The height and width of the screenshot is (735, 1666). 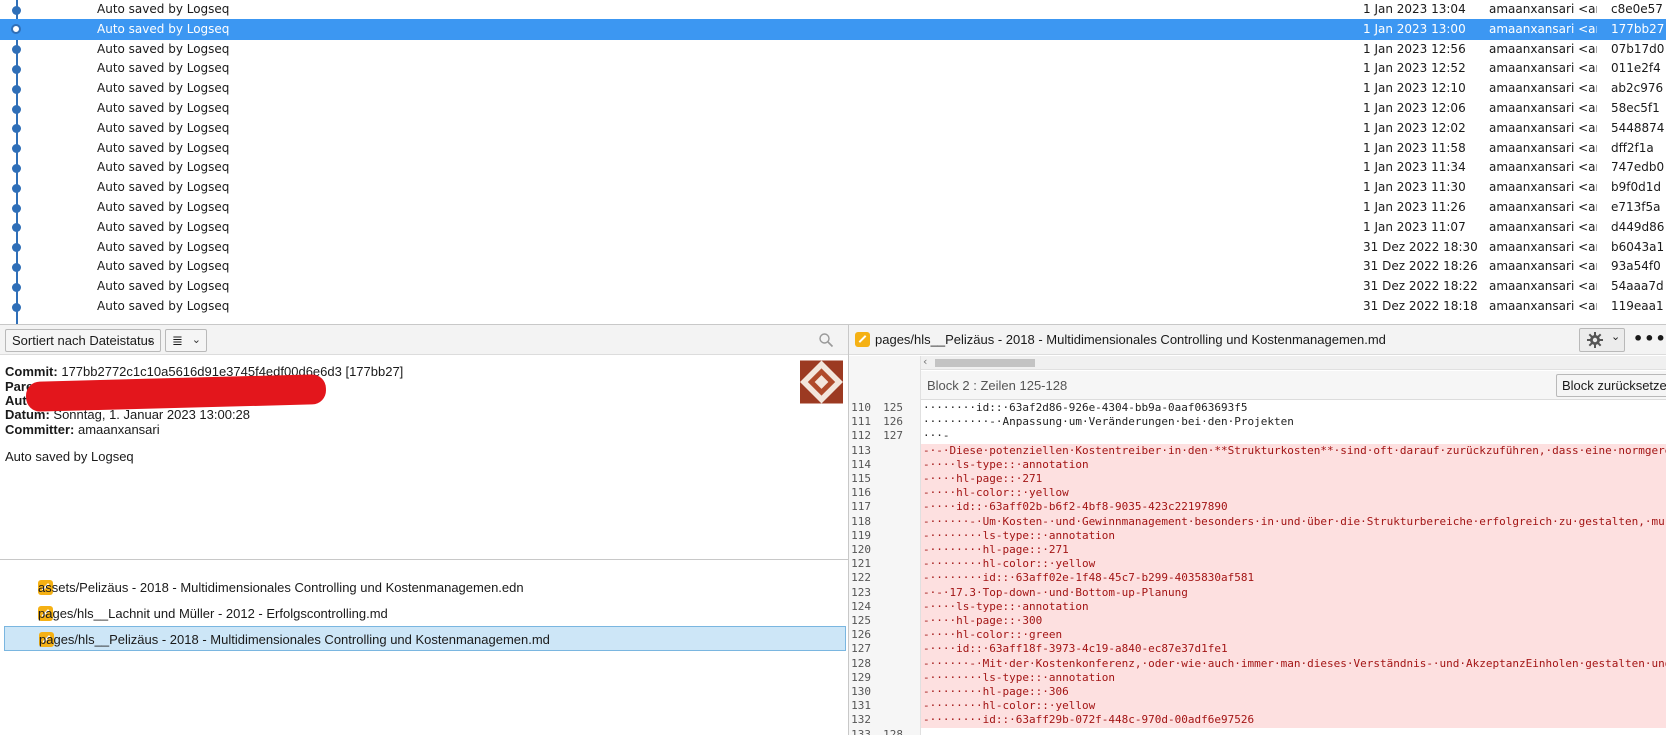 What do you see at coordinates (186, 340) in the screenshot?
I see `view-mode-dropdown: ≣ ⌄` at bounding box center [186, 340].